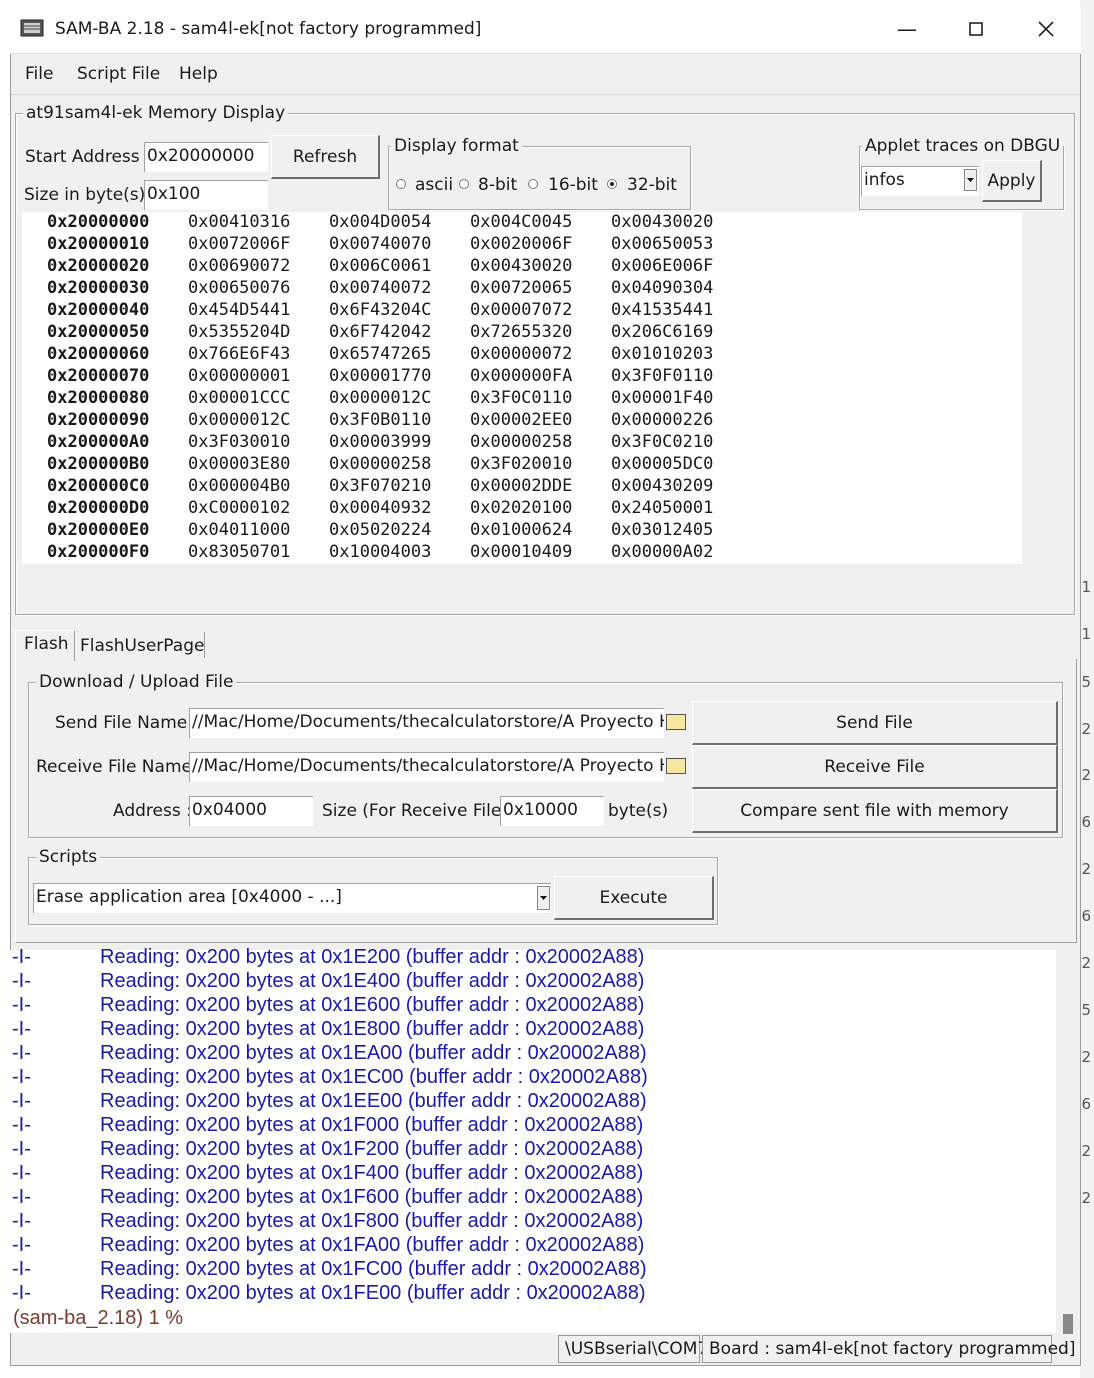  Describe the element at coordinates (638, 811) in the screenshot. I see `bytes-label: byte(s)` at that location.